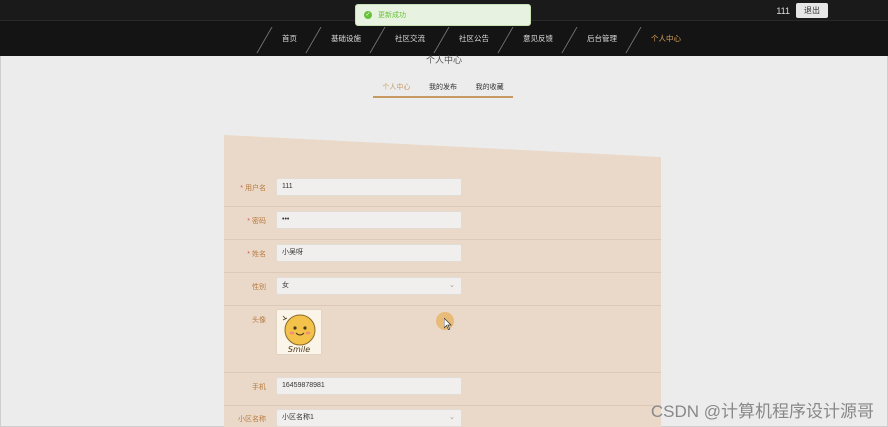  What do you see at coordinates (252, 419) in the screenshot?
I see `community-label: 小区名称` at bounding box center [252, 419].